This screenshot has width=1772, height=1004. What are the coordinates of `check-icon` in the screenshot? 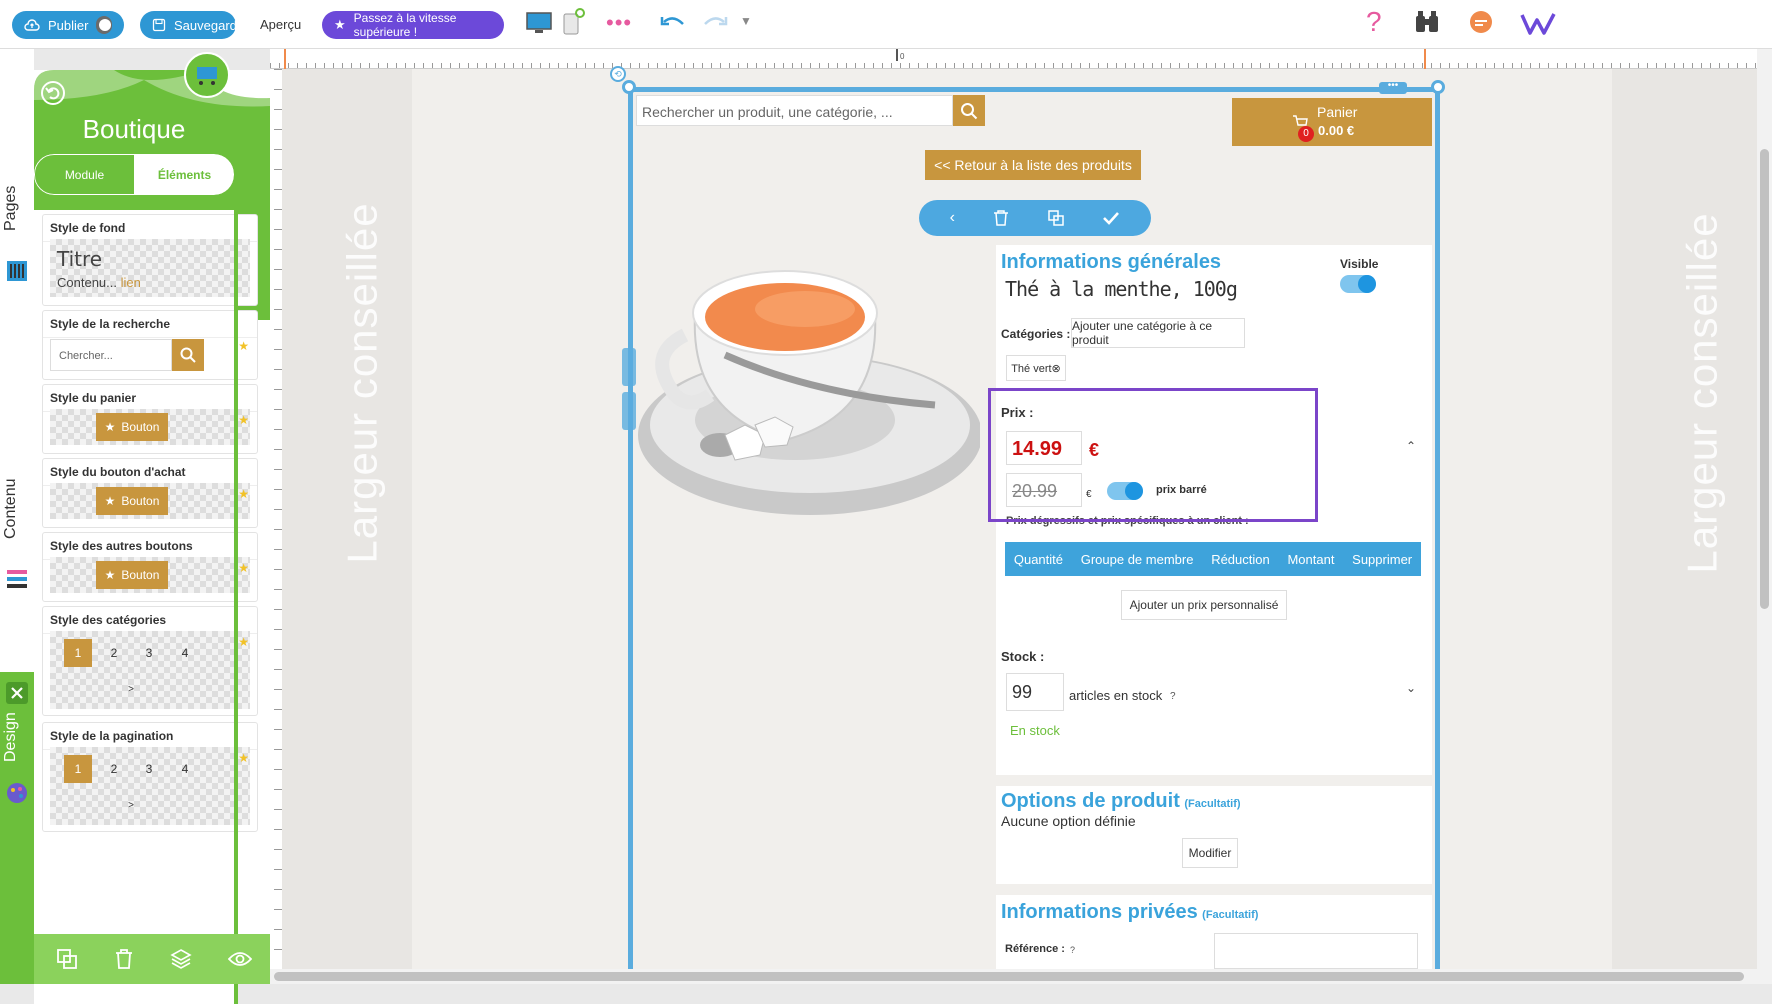 It's located at (1111, 218).